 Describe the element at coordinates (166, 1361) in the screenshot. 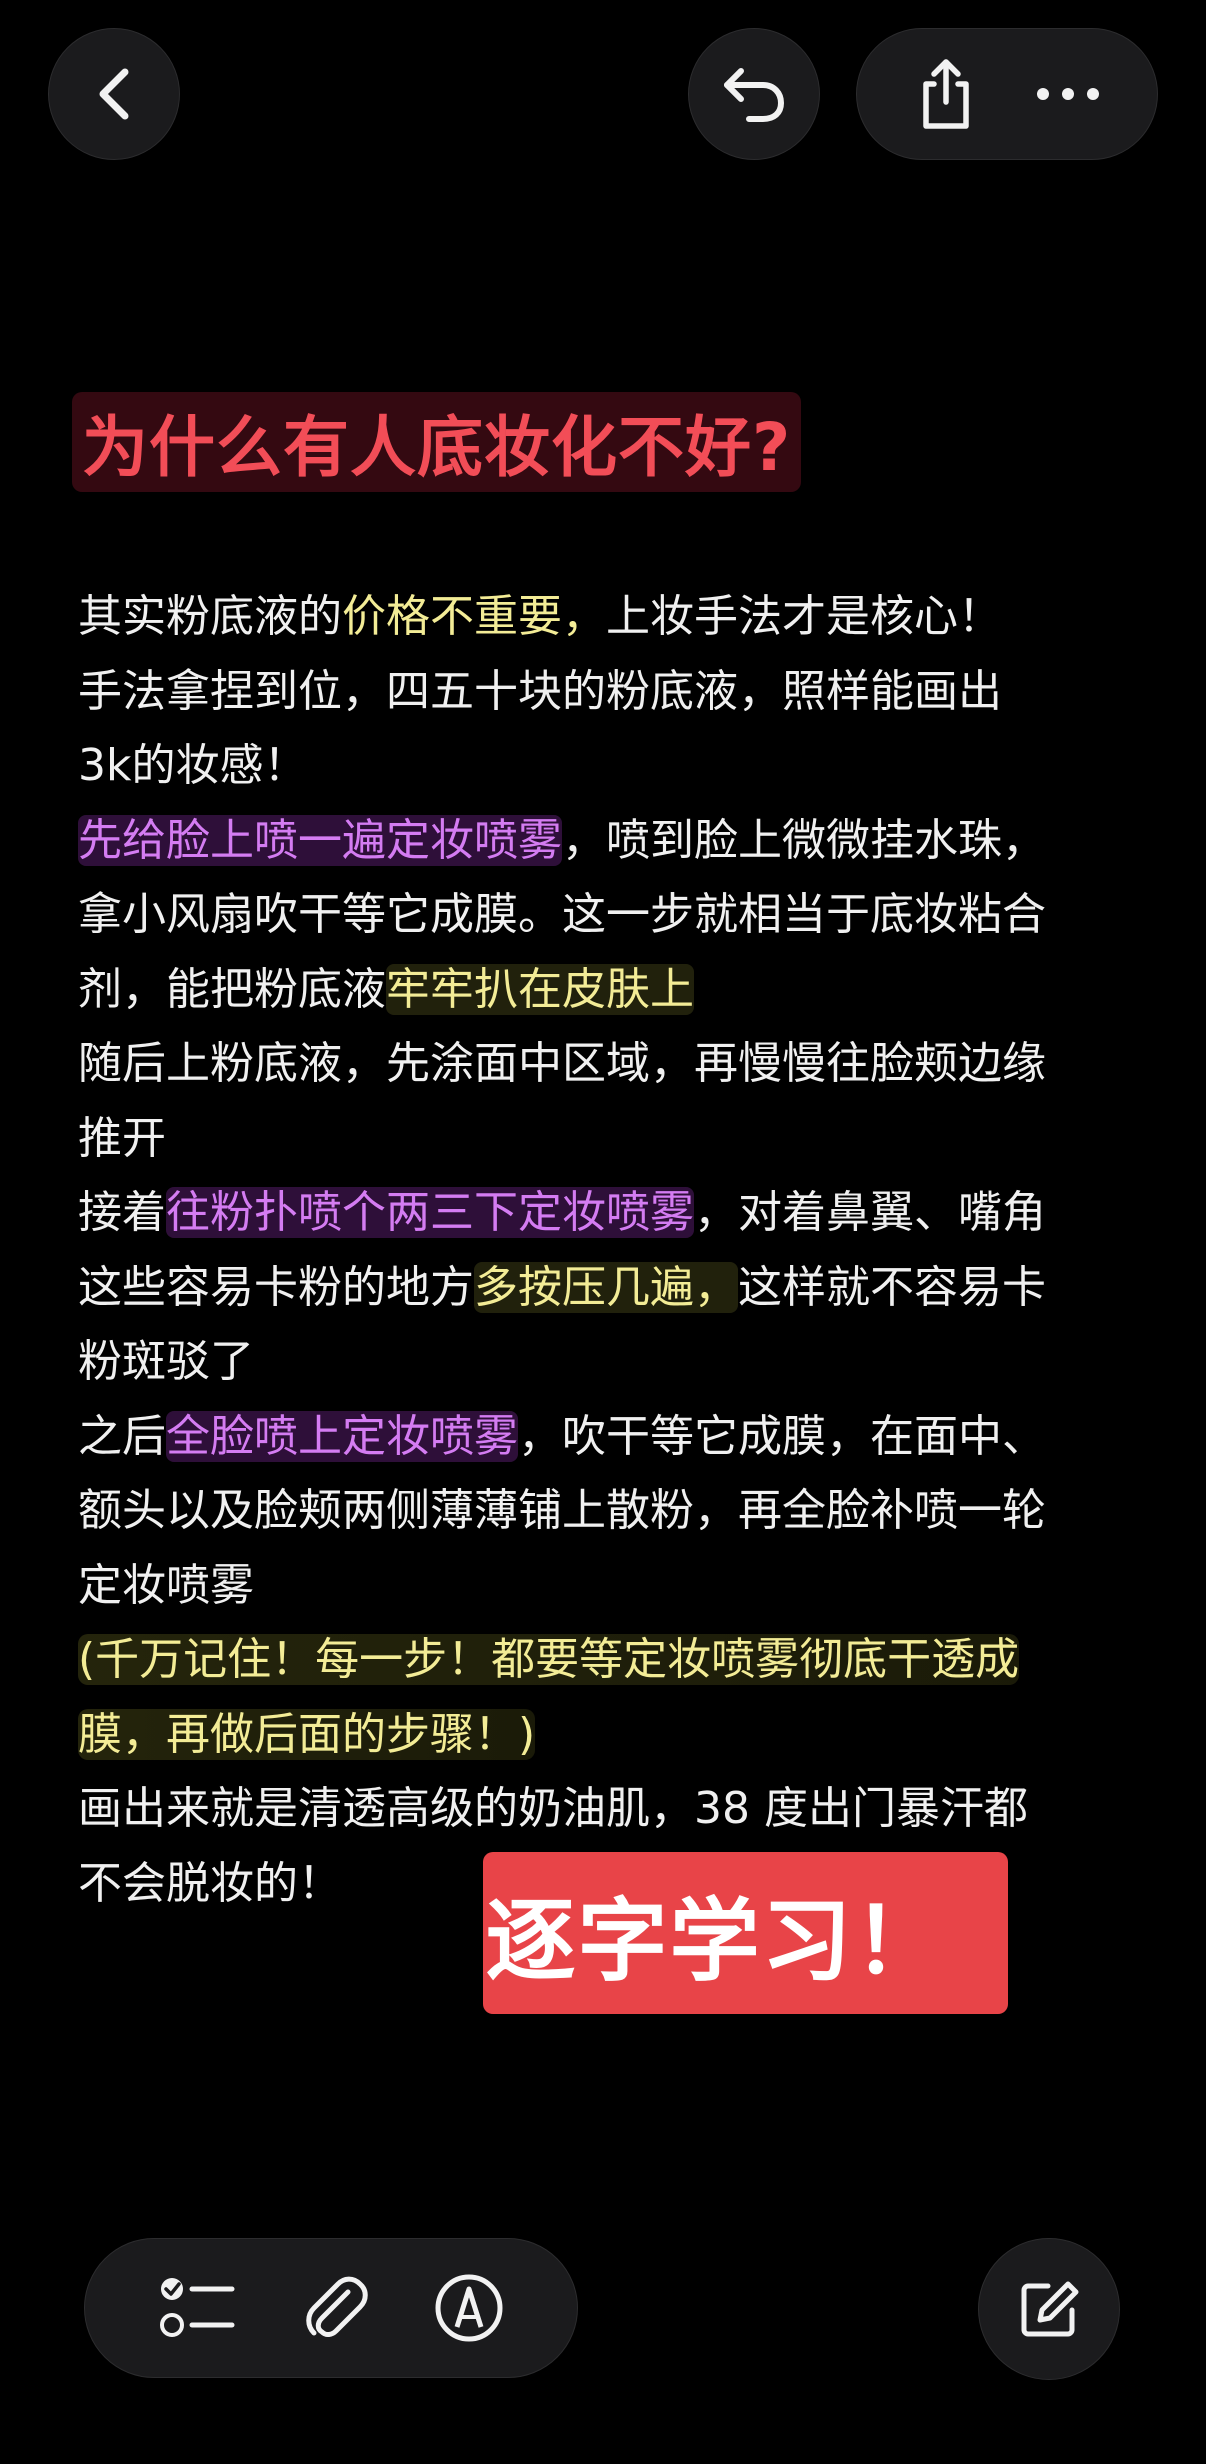

I see `note-text: 粉斑驳了` at that location.